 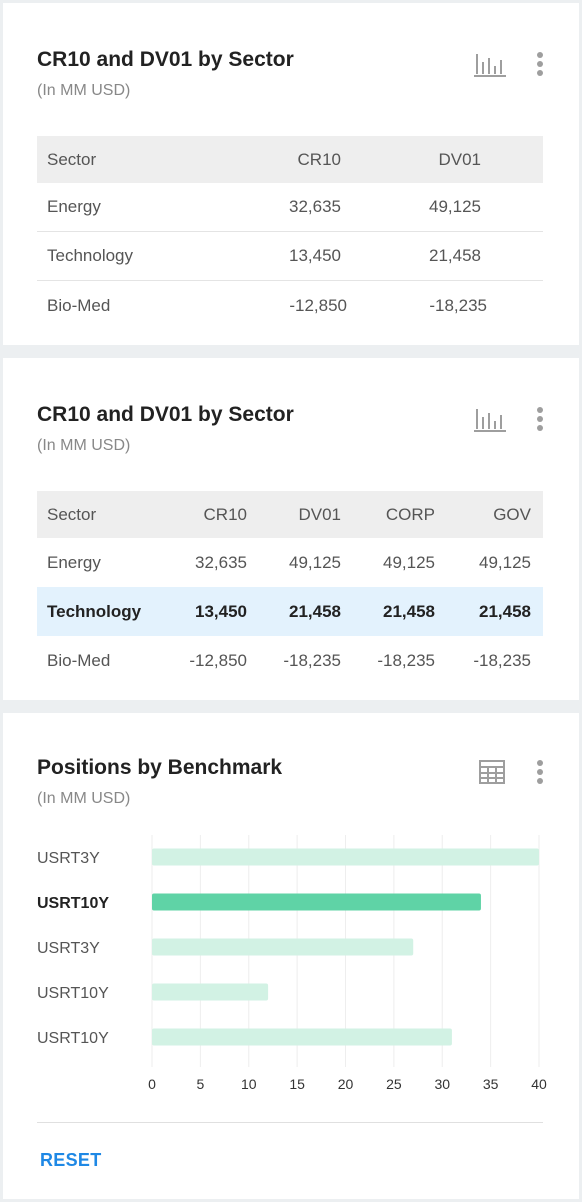 What do you see at coordinates (442, 1084) in the screenshot?
I see `x-tick-label: 30` at bounding box center [442, 1084].